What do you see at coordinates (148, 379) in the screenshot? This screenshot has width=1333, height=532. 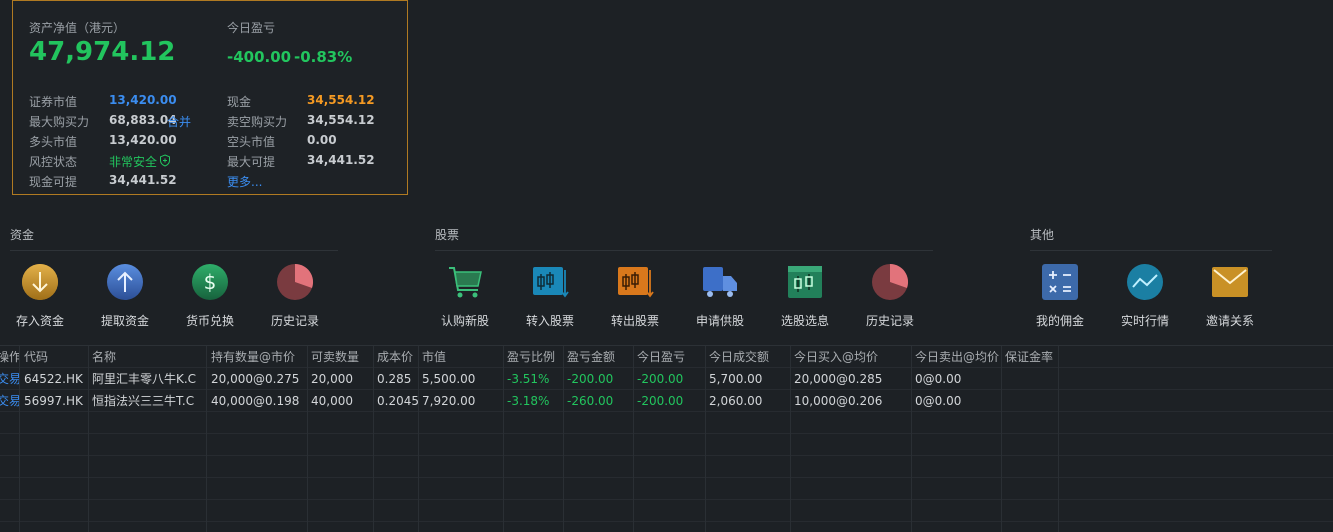 I see `cell-name: 阿里汇丰零八牛K.C` at bounding box center [148, 379].